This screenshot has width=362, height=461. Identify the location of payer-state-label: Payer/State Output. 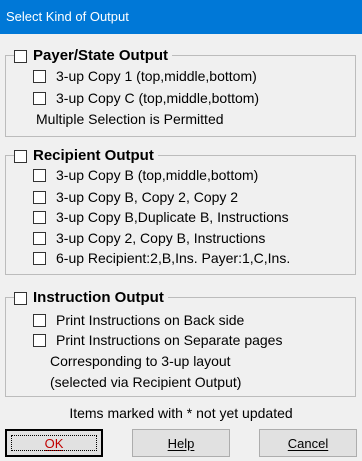
(101, 55).